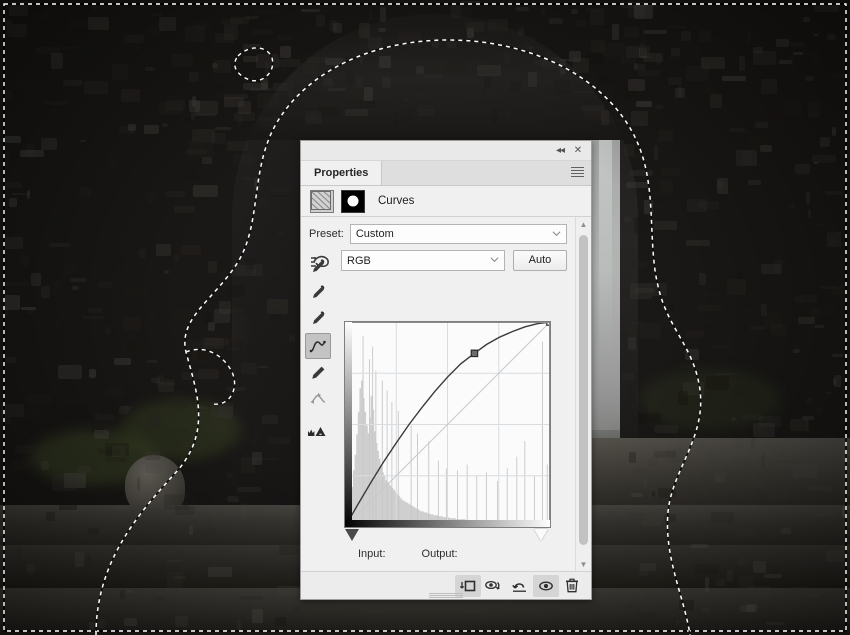 The width and height of the screenshot is (850, 635). Describe the element at coordinates (447, 424) in the screenshot. I see `curves-graph` at that location.